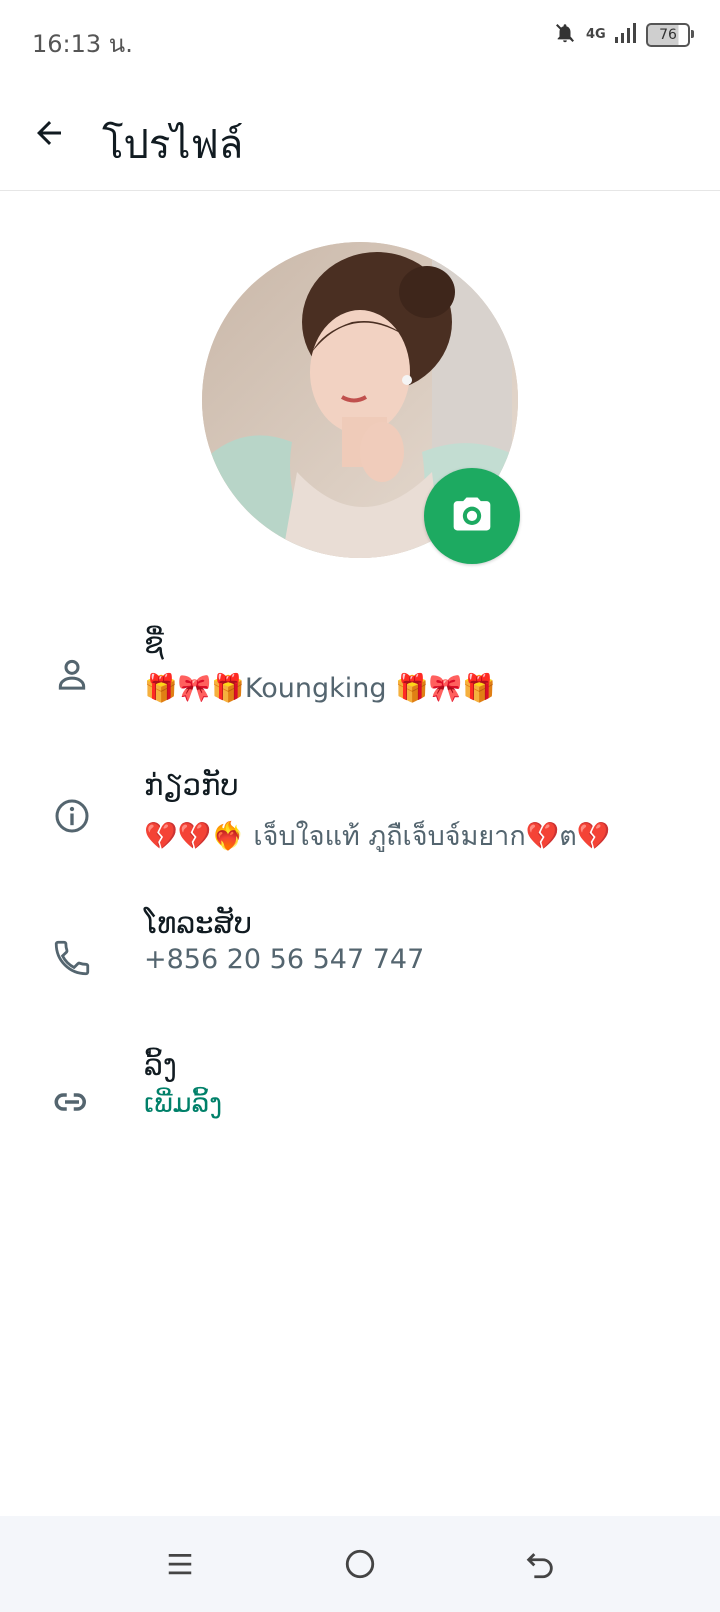  I want to click on network-label: 4G, so click(596, 34).